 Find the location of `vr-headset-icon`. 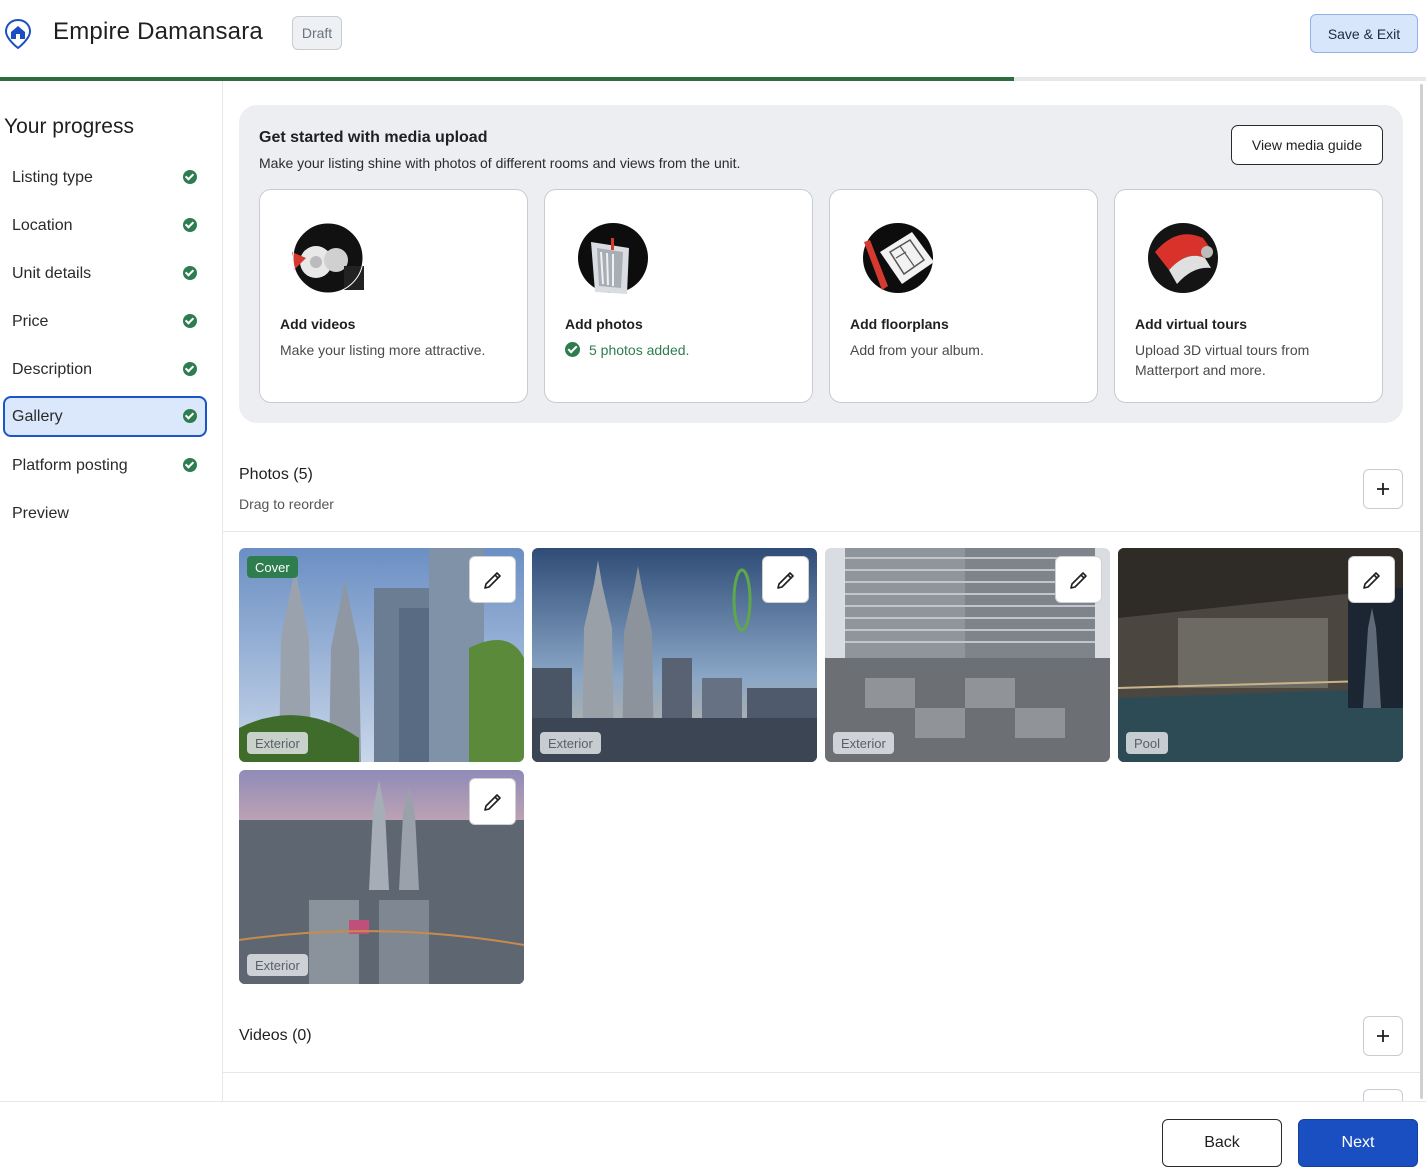

vr-headset-icon is located at coordinates (1183, 258).